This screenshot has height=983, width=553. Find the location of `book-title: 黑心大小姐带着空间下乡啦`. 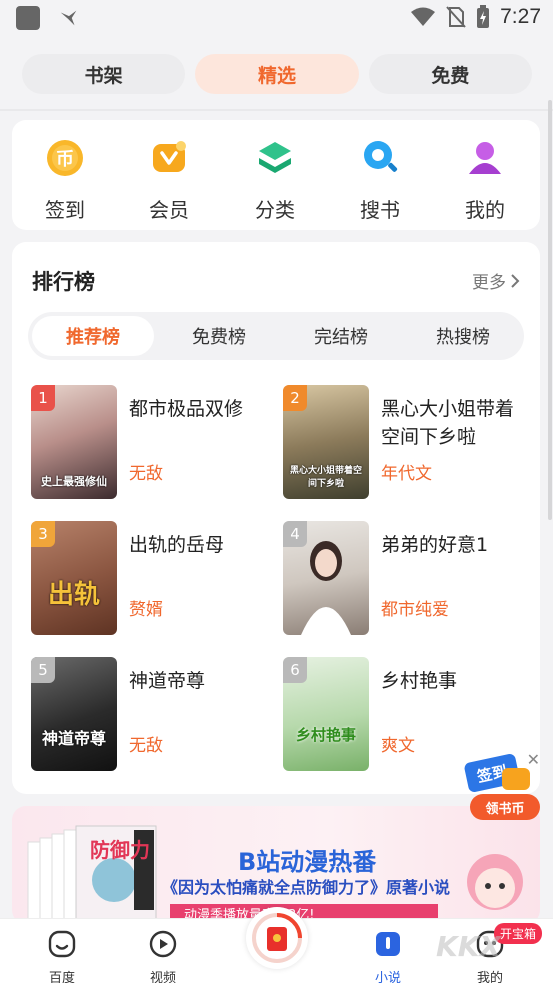

book-title: 黑心大小姐带着空间下乡啦 is located at coordinates (448, 423).